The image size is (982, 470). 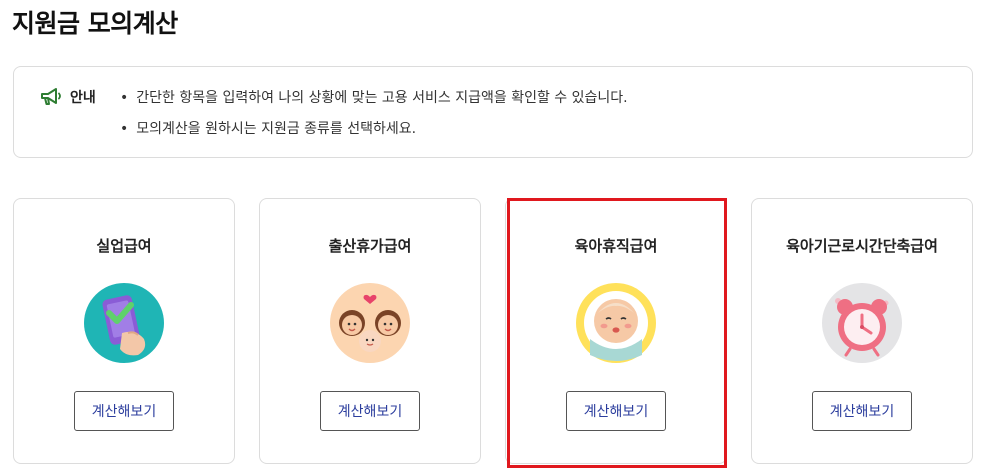 I want to click on card-title: 육아기근로시간단축급여, so click(x=862, y=246).